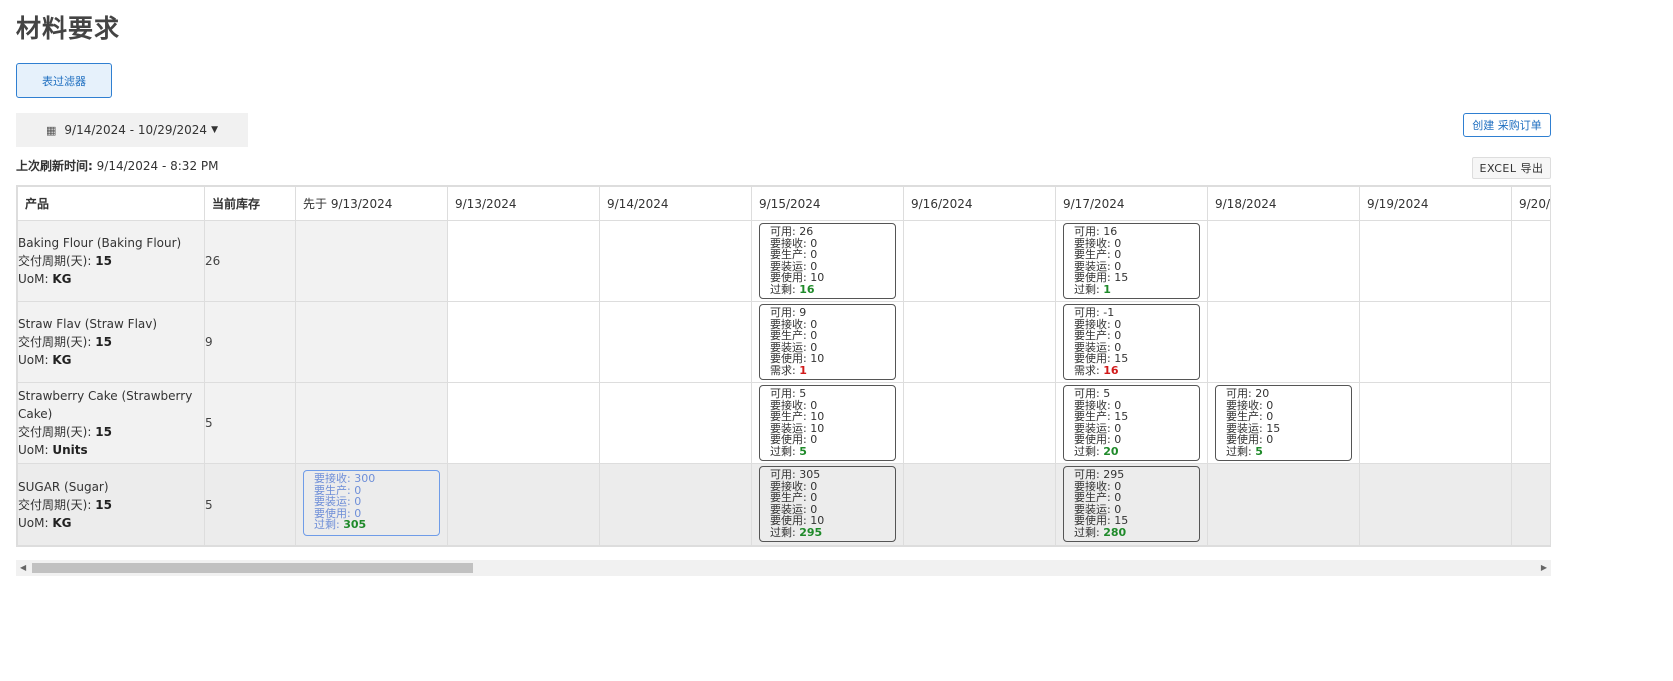  Describe the element at coordinates (371, 525) in the screenshot. I see `card-line: 过剩: 305` at that location.